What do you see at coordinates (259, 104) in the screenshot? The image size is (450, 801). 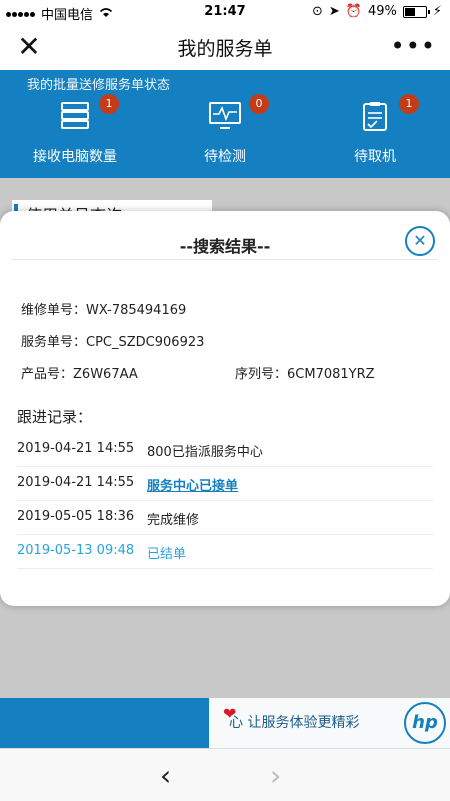 I see `badge-count: 0` at bounding box center [259, 104].